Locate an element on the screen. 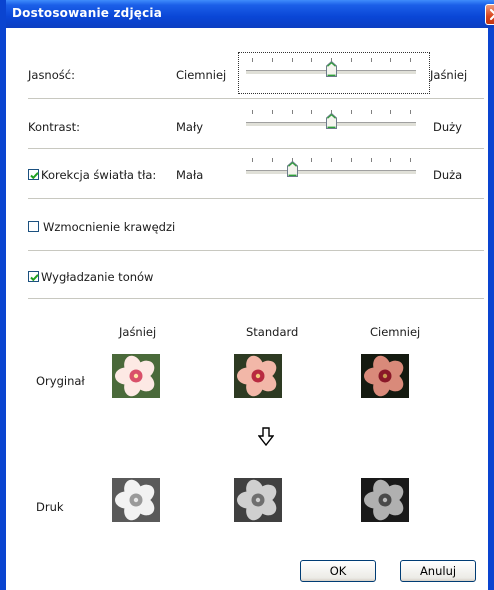 Image resolution: width=494 pixels, height=590 pixels. window-title: Dostosowanie zdjęcia is located at coordinates (87, 13).